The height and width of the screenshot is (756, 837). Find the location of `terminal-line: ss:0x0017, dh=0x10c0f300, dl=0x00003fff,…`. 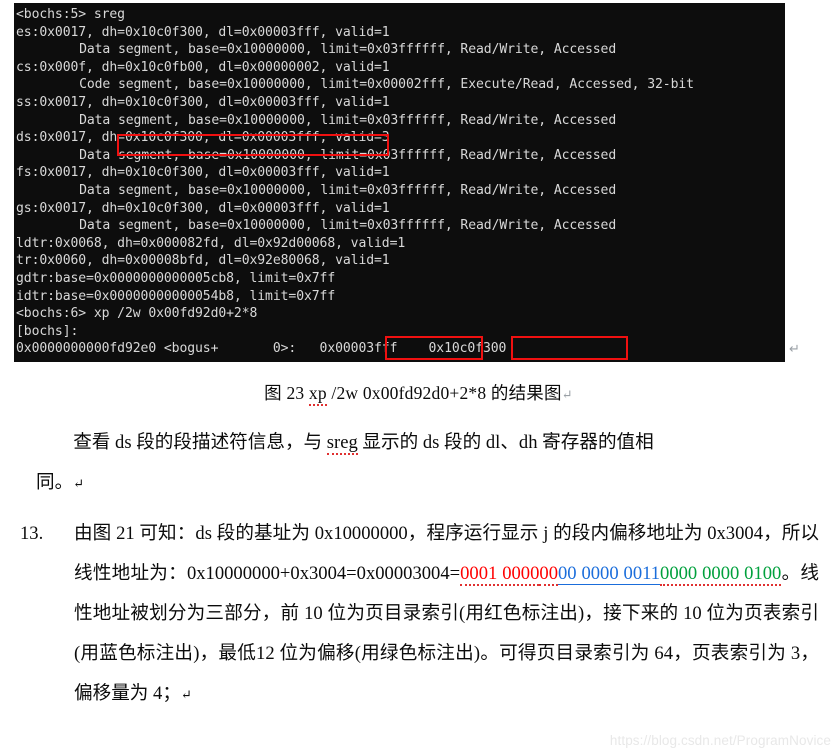

terminal-line: ss:0x0017, dh=0x10c0f300, dl=0x00003fff,… is located at coordinates (400, 103).